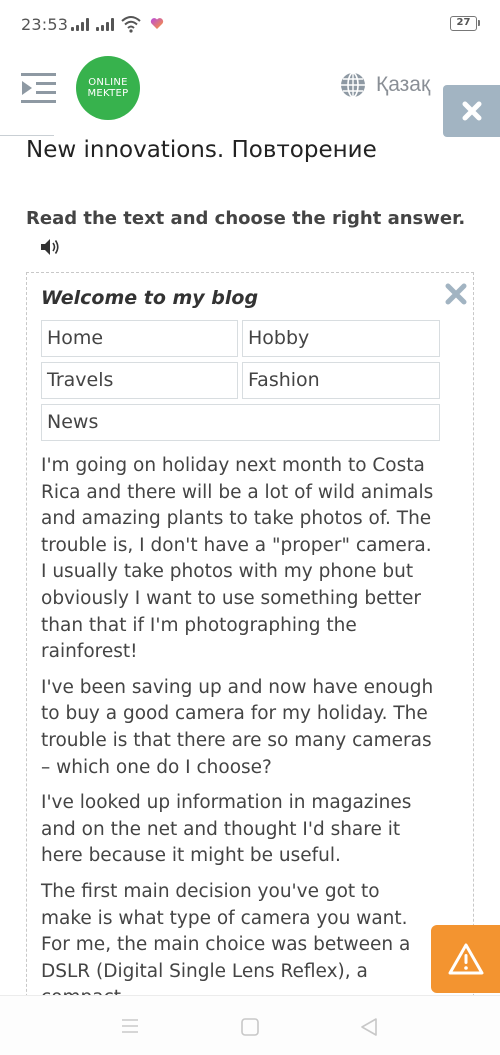 The width and height of the screenshot is (500, 1055). I want to click on battery-level: 27, so click(463, 22).